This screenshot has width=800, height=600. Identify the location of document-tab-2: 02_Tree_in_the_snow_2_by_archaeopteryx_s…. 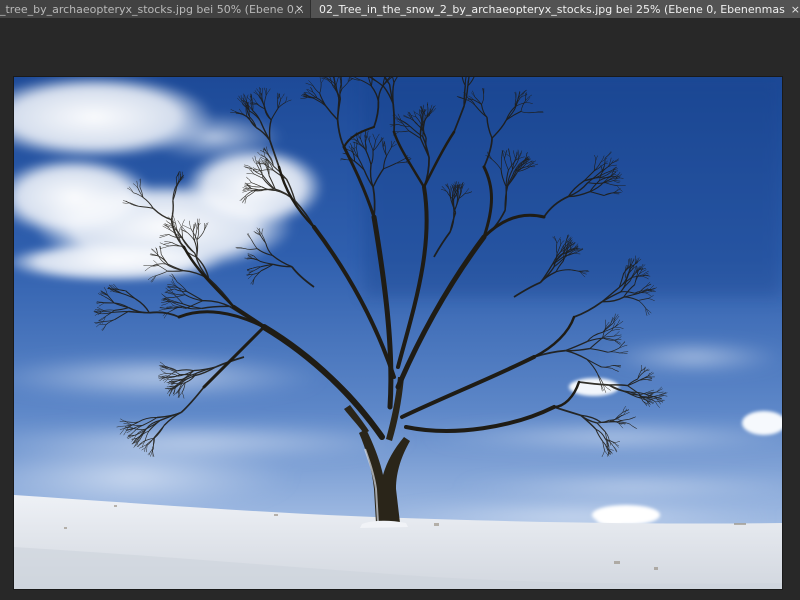
(555, 9).